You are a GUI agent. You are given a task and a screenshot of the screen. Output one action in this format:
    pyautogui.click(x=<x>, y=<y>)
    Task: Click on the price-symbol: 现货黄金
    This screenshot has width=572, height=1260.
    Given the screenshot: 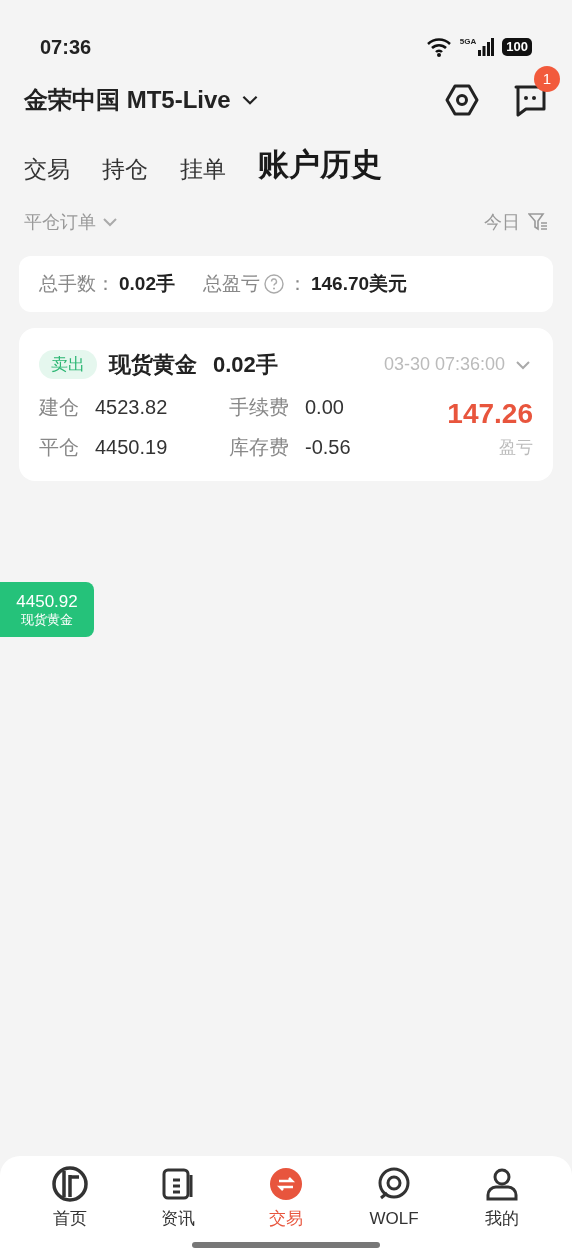 What is the action you would take?
    pyautogui.click(x=47, y=620)
    